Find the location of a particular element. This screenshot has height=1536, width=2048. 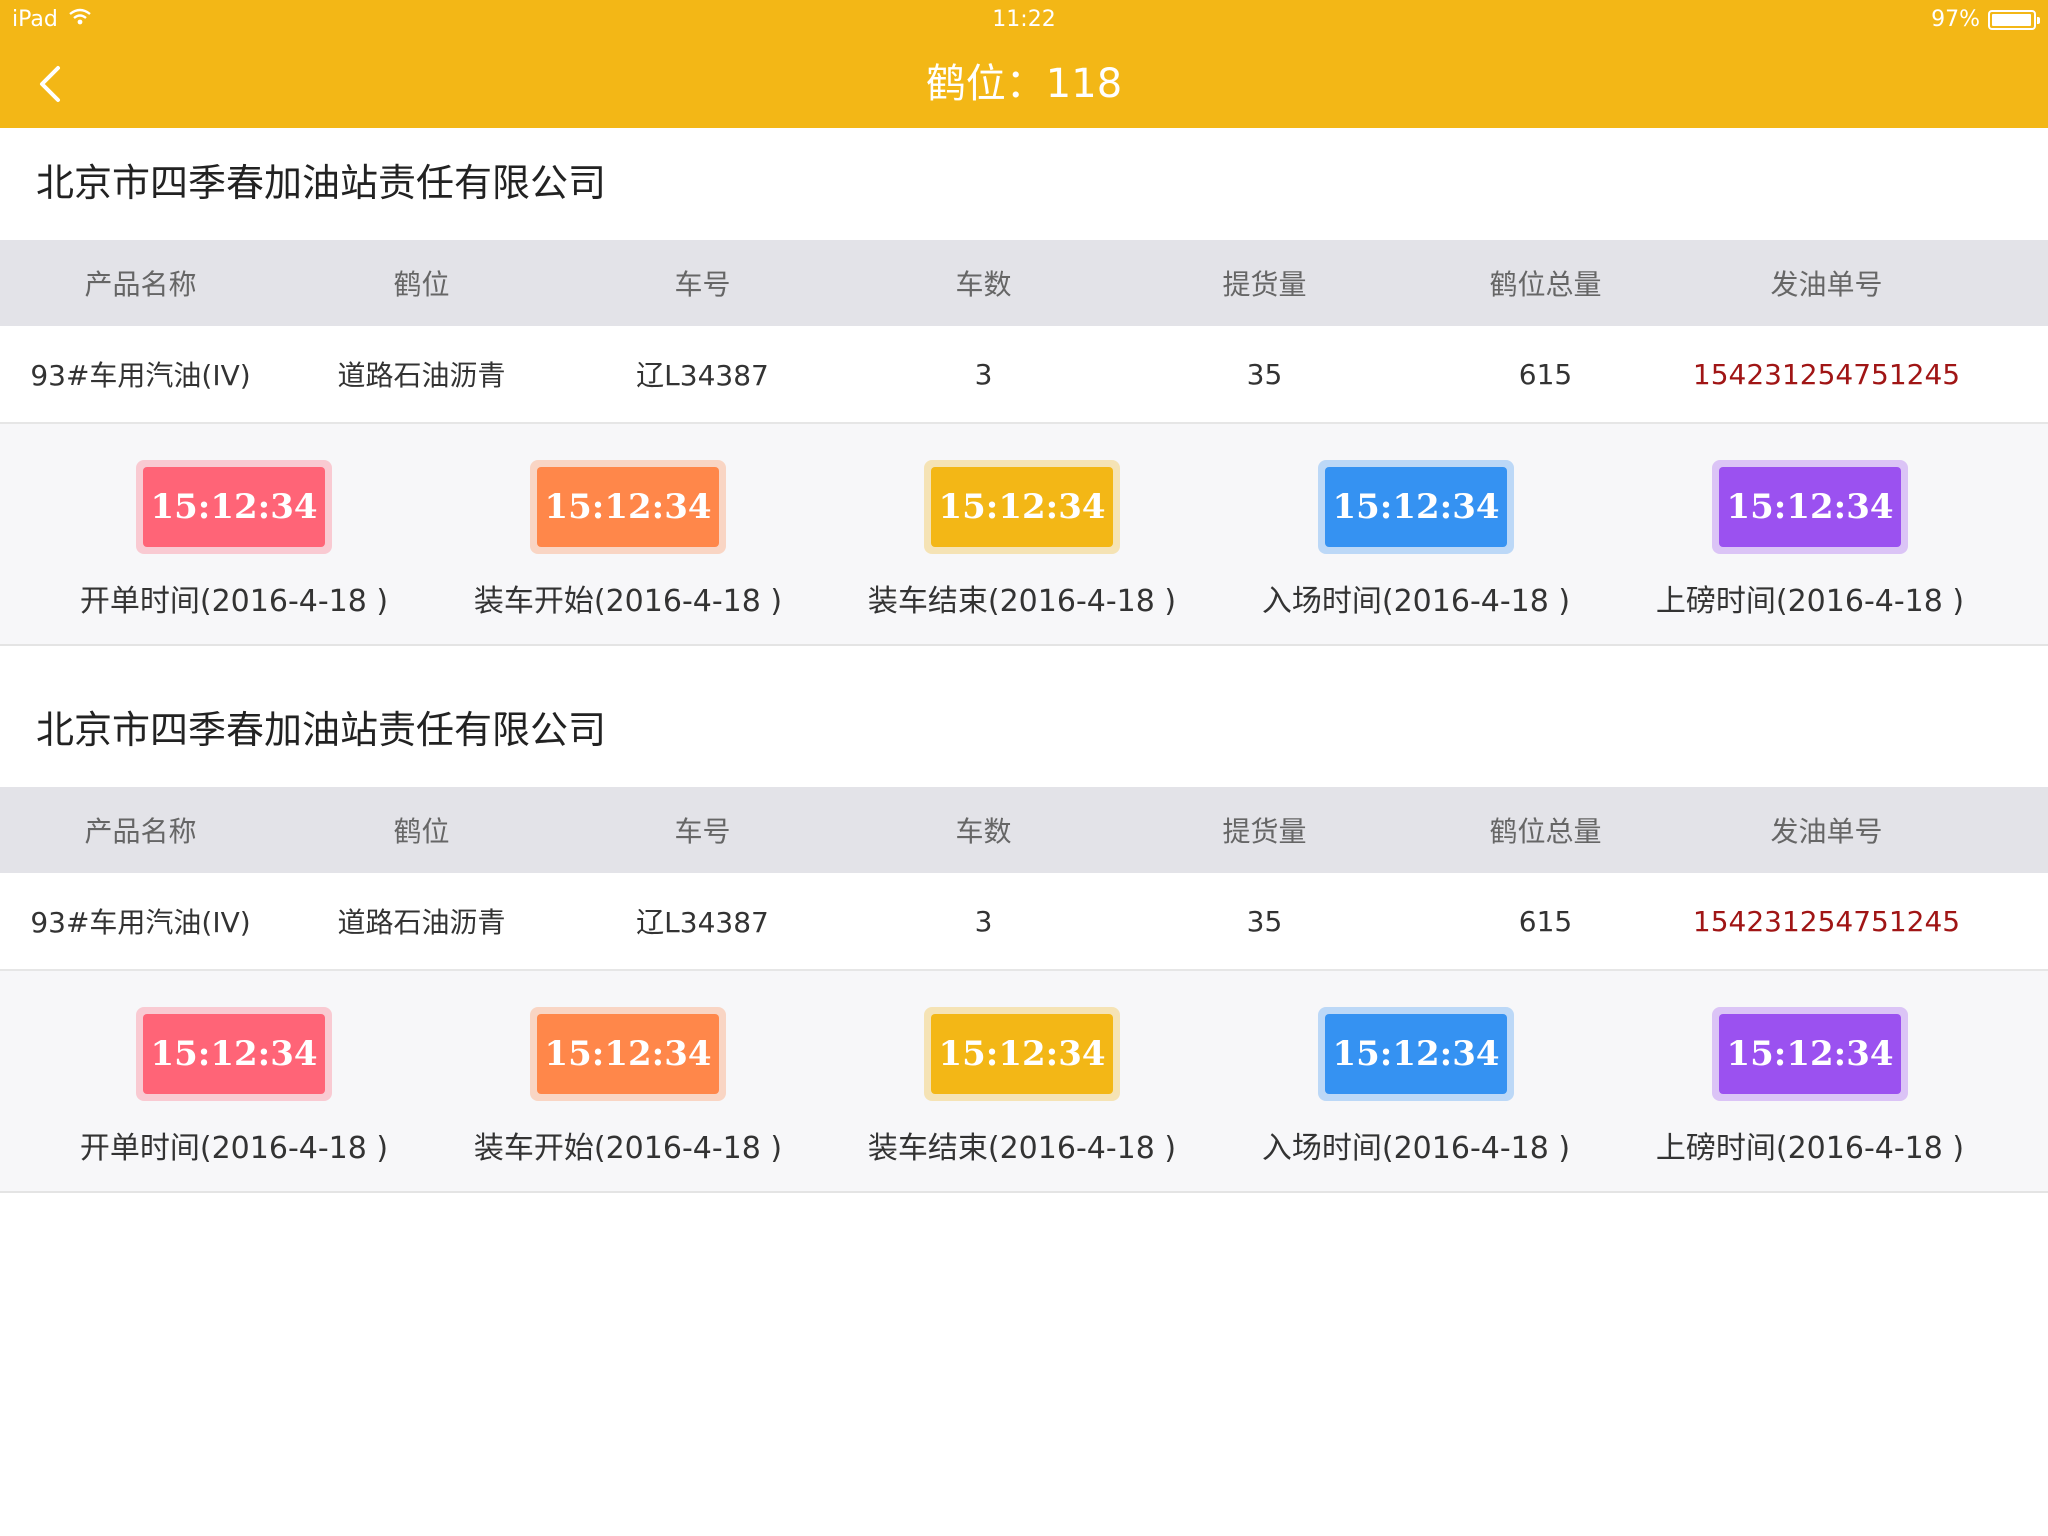

status-time: 11:22 is located at coordinates (1024, 19).